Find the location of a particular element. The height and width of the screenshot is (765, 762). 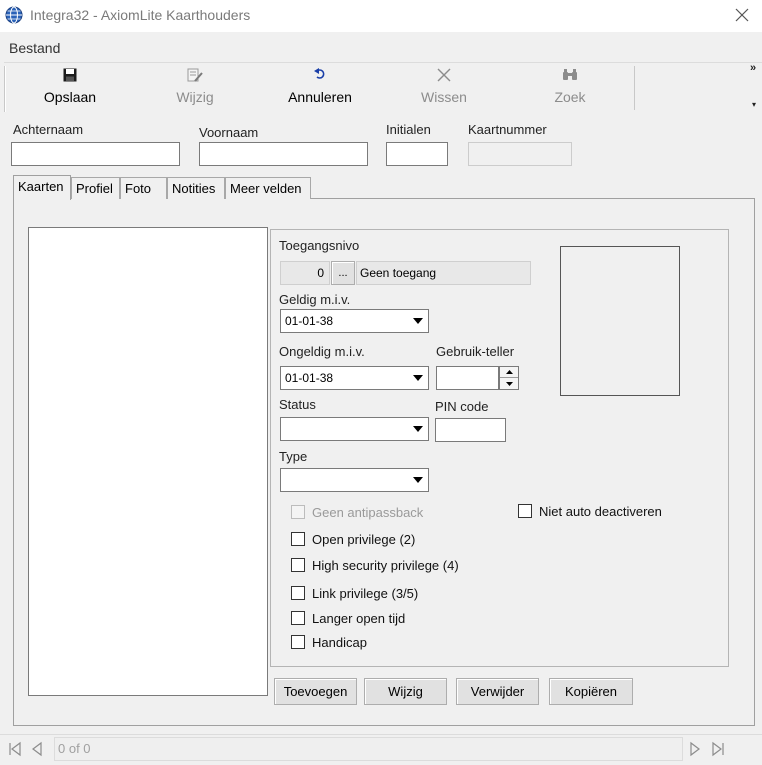

open-privilege-checkbox is located at coordinates (298, 539).